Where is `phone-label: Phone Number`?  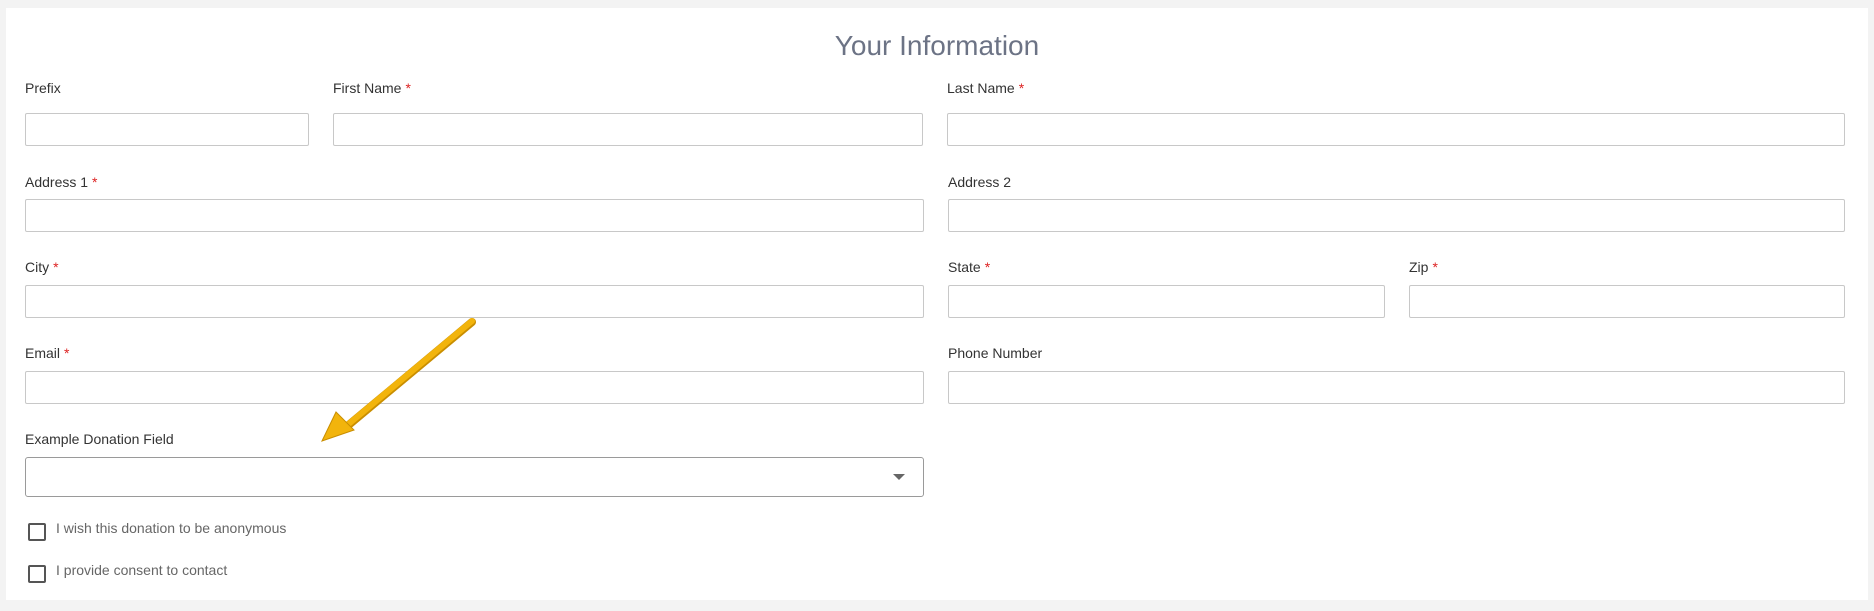
phone-label: Phone Number is located at coordinates (995, 353).